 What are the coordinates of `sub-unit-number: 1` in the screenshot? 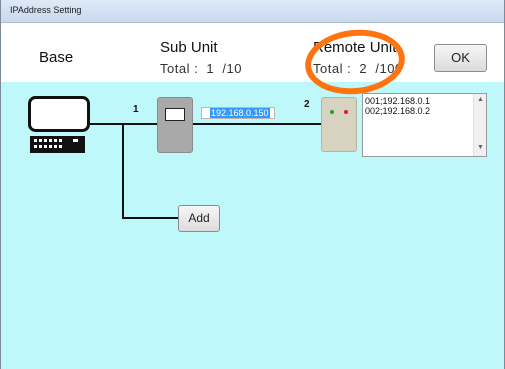 It's located at (136, 109).